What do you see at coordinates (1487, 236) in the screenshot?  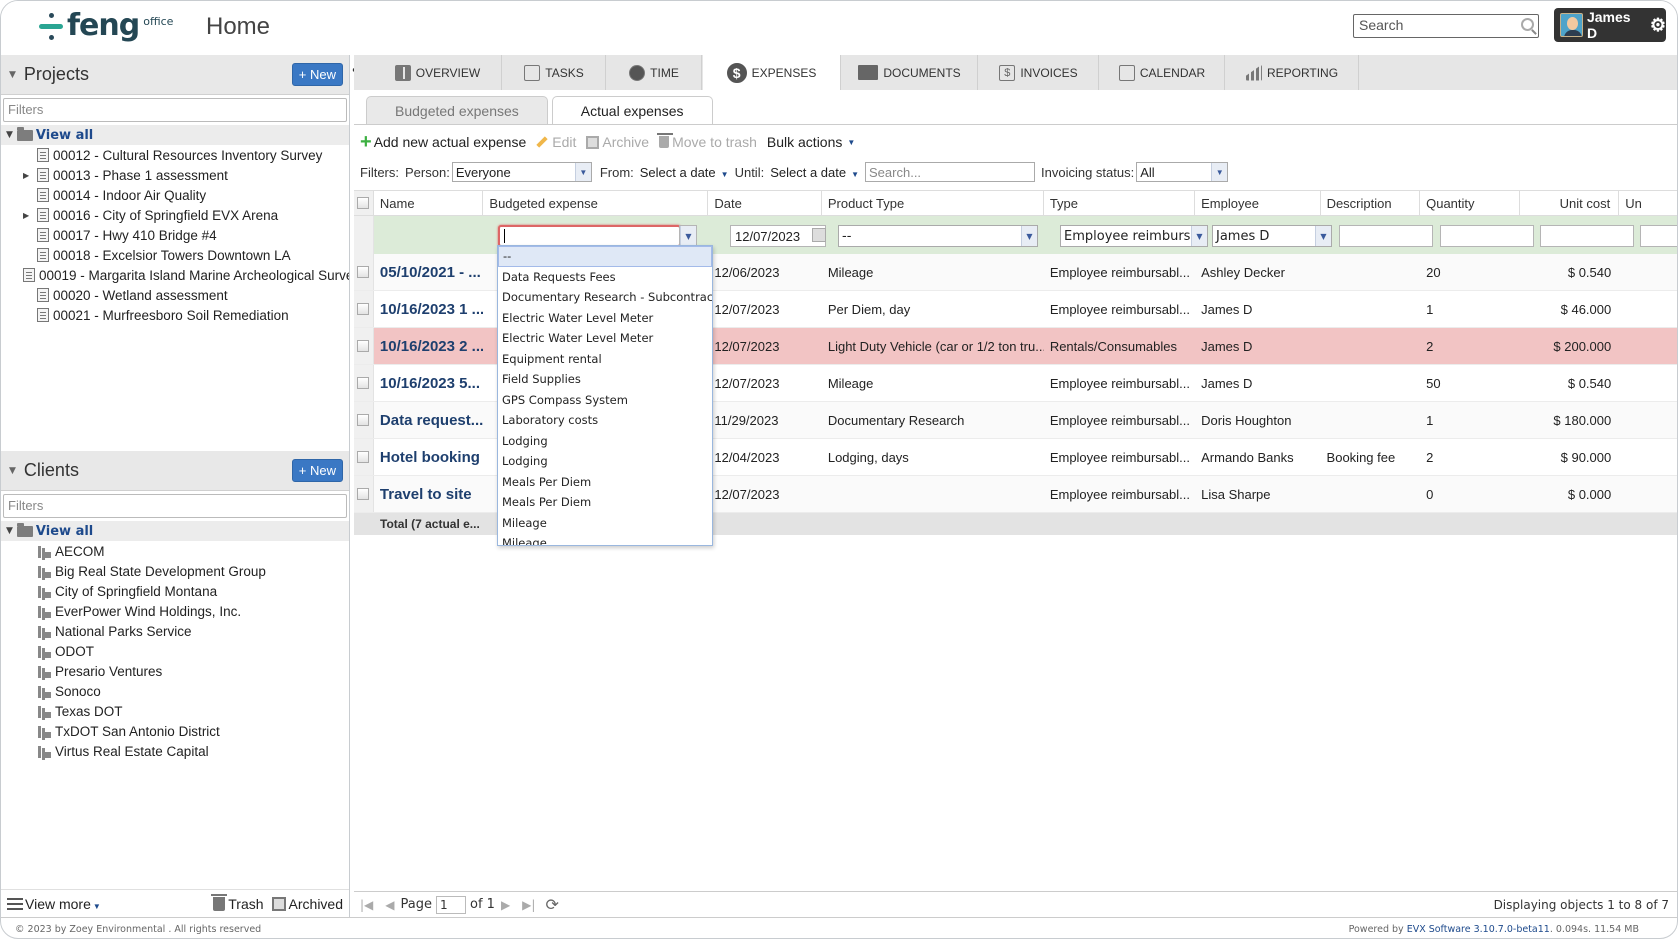 I see `quantity-input` at bounding box center [1487, 236].